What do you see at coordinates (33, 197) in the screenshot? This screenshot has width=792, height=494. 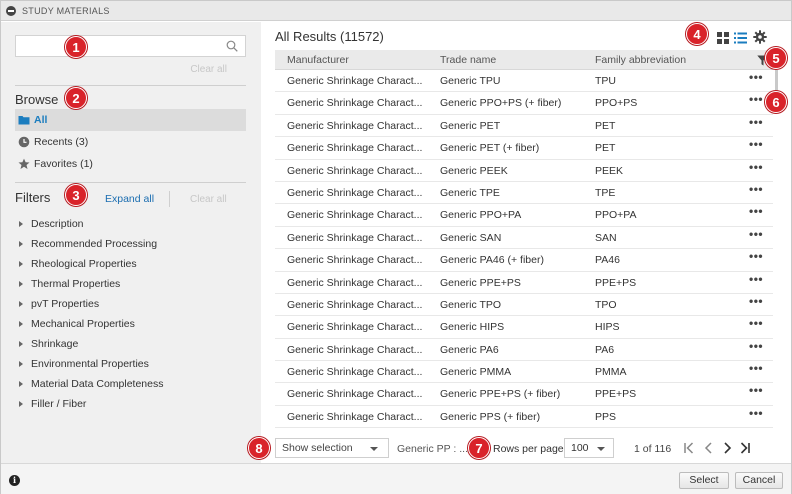 I see `filters-heading: Filters` at bounding box center [33, 197].